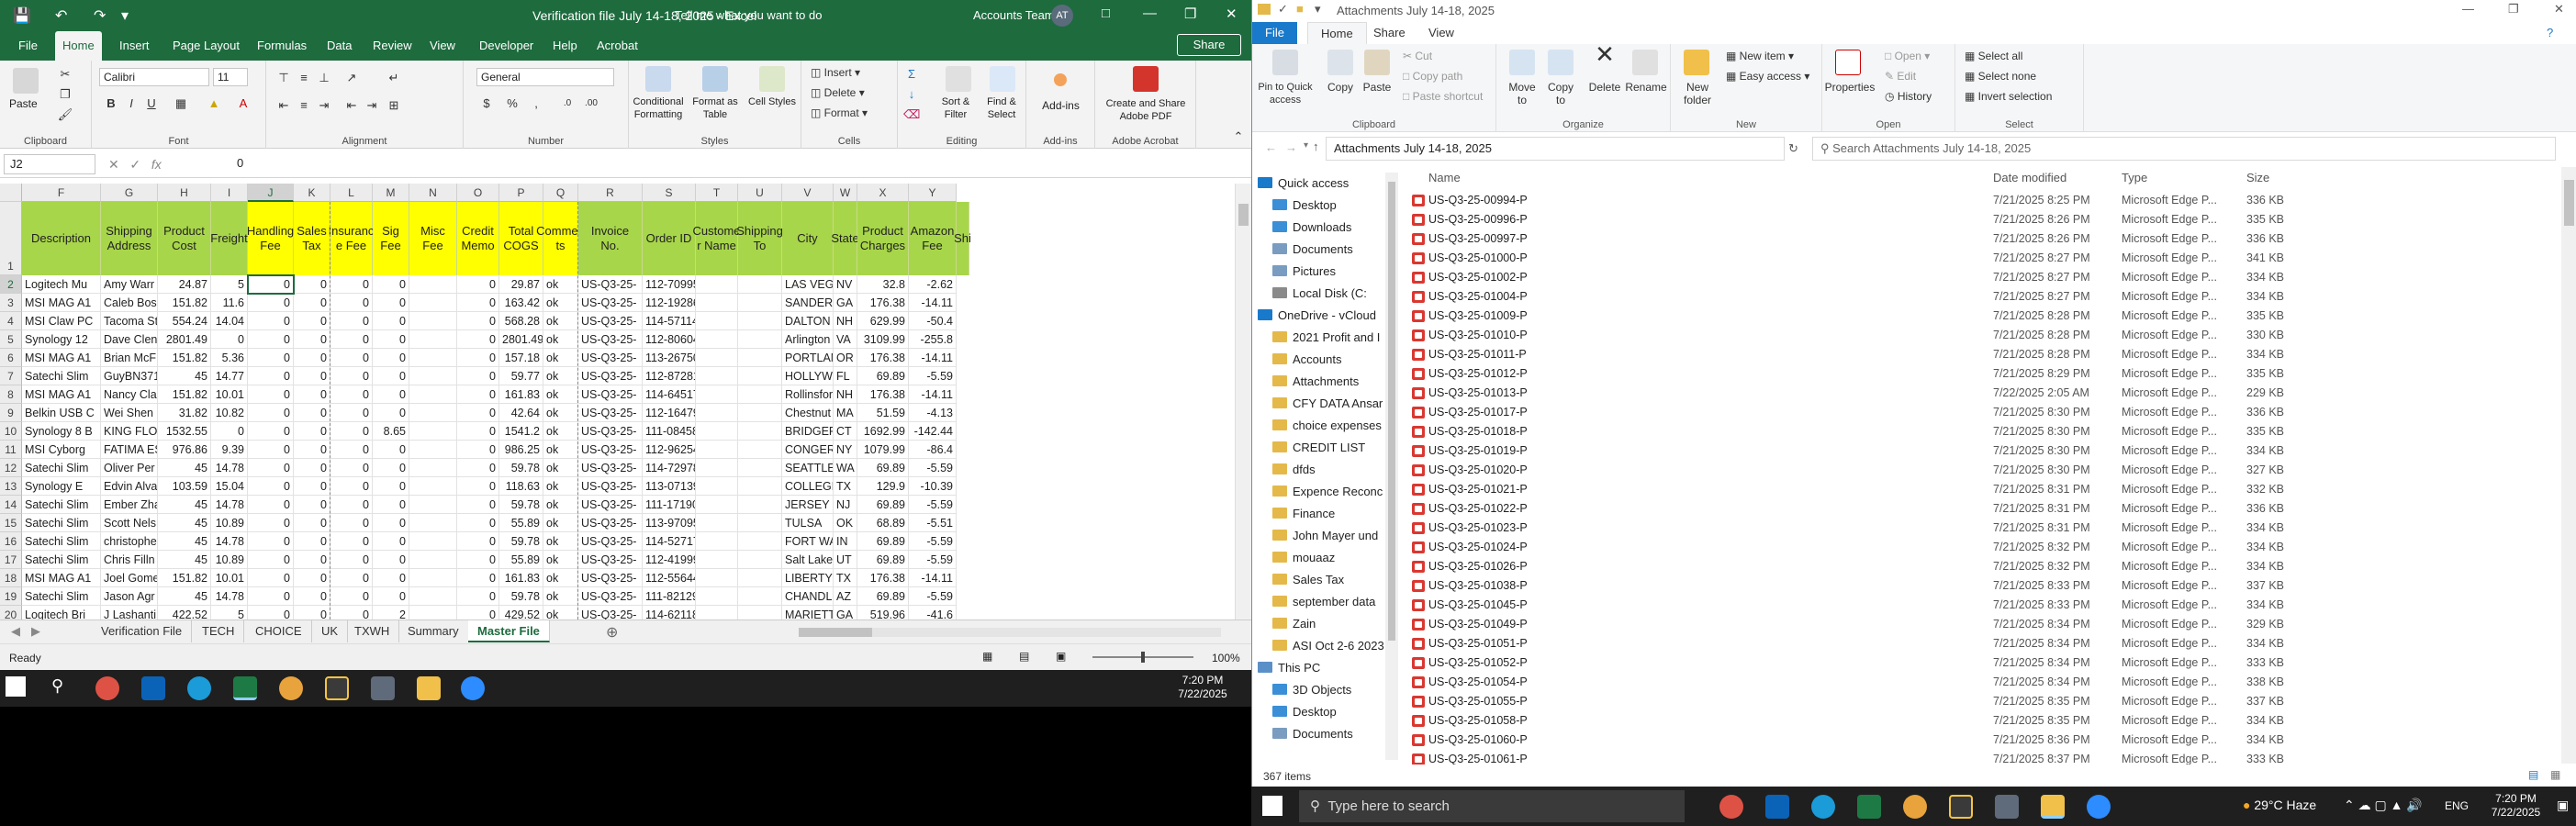  What do you see at coordinates (1869, 807) in the screenshot?
I see `excel-taskbar-icon` at bounding box center [1869, 807].